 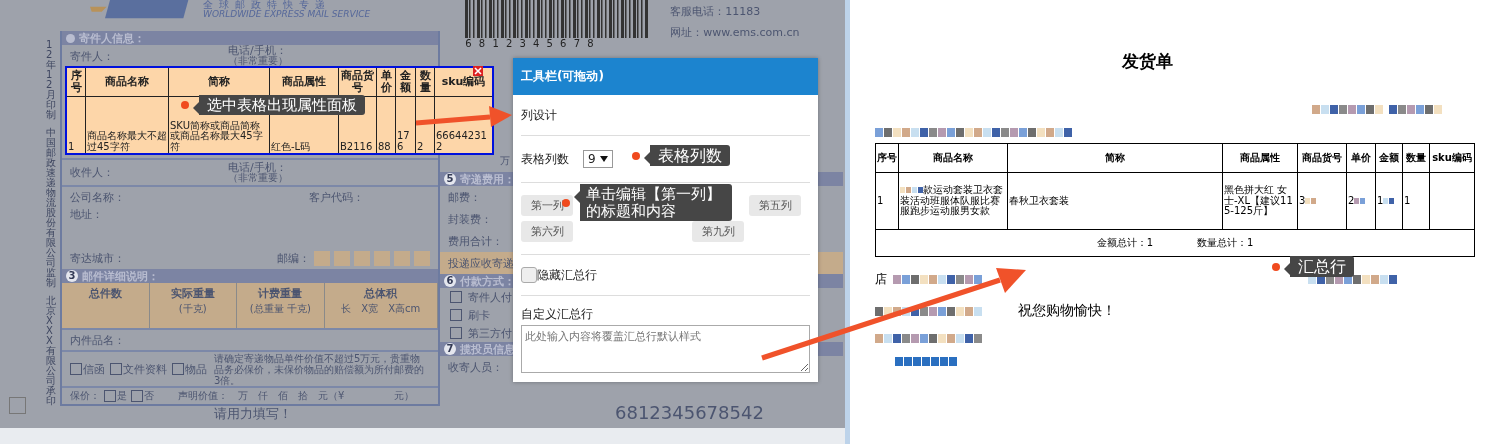 I want to click on table-cell: 商品名称最大不超过45字符, so click(x=127, y=125).